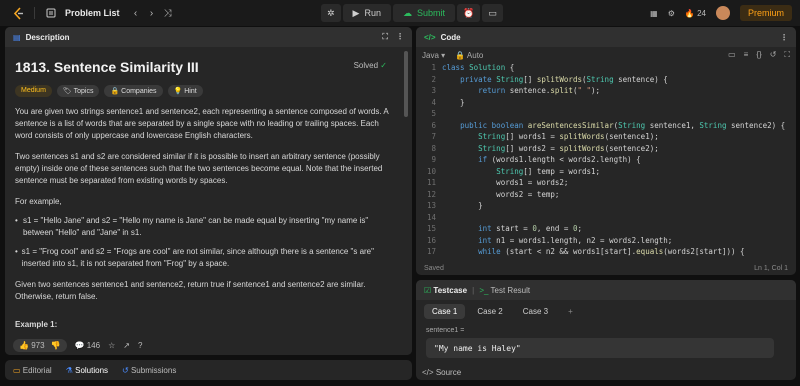  What do you see at coordinates (787, 55) in the screenshot?
I see `fullscreen-icon: ⛶` at bounding box center [787, 55].